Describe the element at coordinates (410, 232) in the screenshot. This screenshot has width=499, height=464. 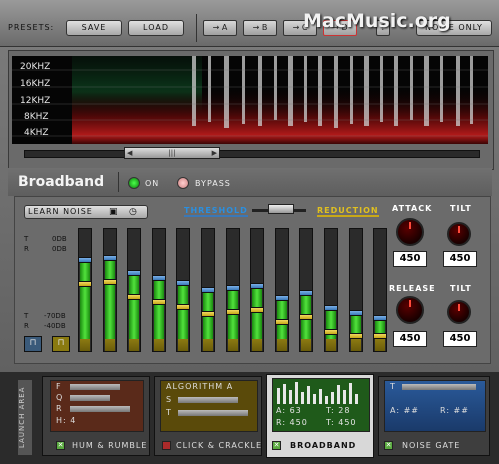
I see `attack-knob` at that location.